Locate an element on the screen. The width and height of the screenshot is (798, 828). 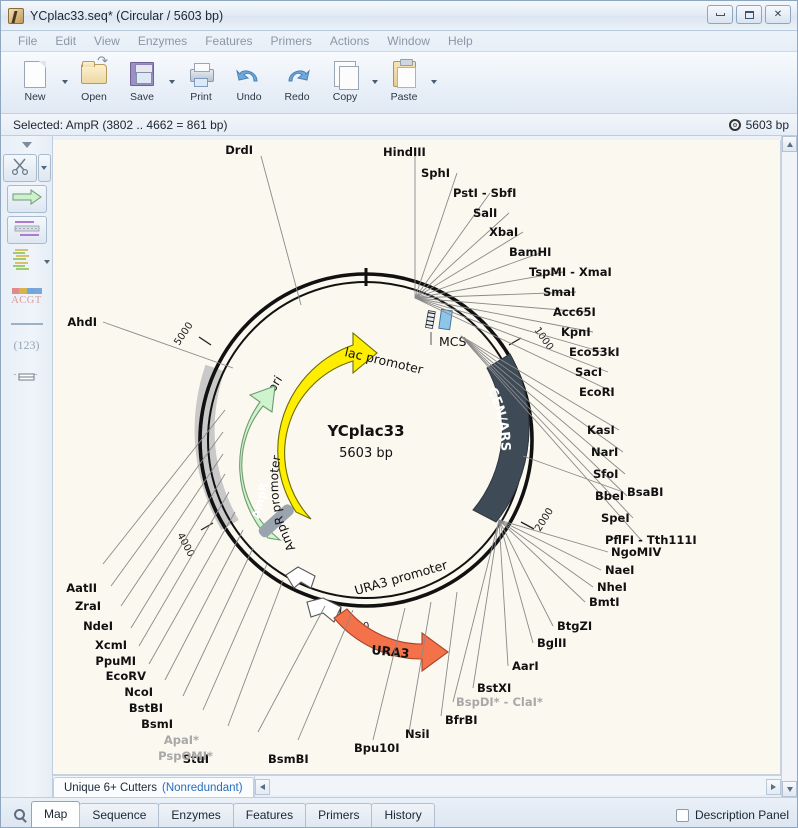
maximize-icon is located at coordinates (749, 14).